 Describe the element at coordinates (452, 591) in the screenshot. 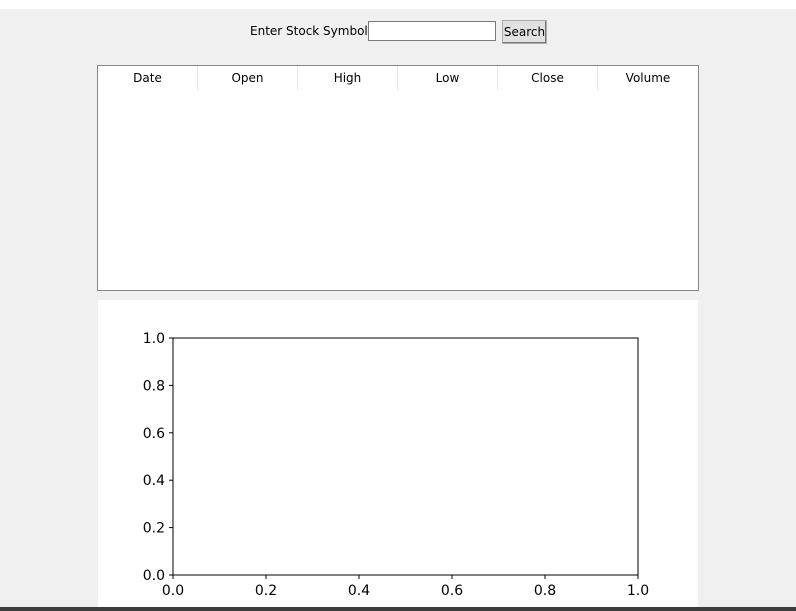

I see `x-tick-label: 0.6` at that location.